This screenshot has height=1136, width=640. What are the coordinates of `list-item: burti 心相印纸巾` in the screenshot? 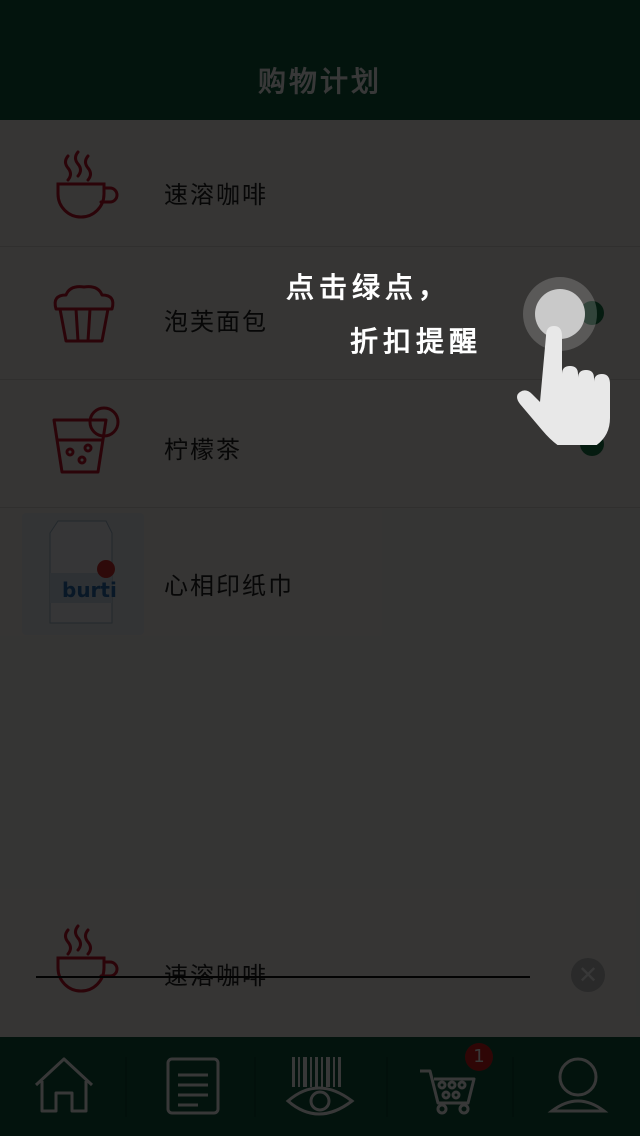 It's located at (320, 574).